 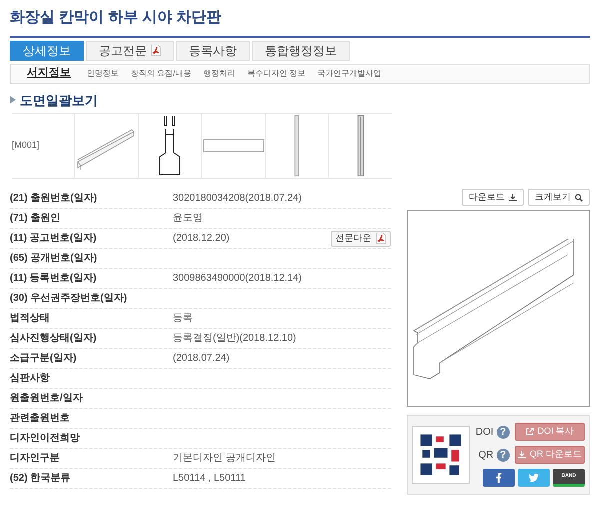 What do you see at coordinates (35, 459) in the screenshot?
I see `field-label: 디자인구분` at bounding box center [35, 459].